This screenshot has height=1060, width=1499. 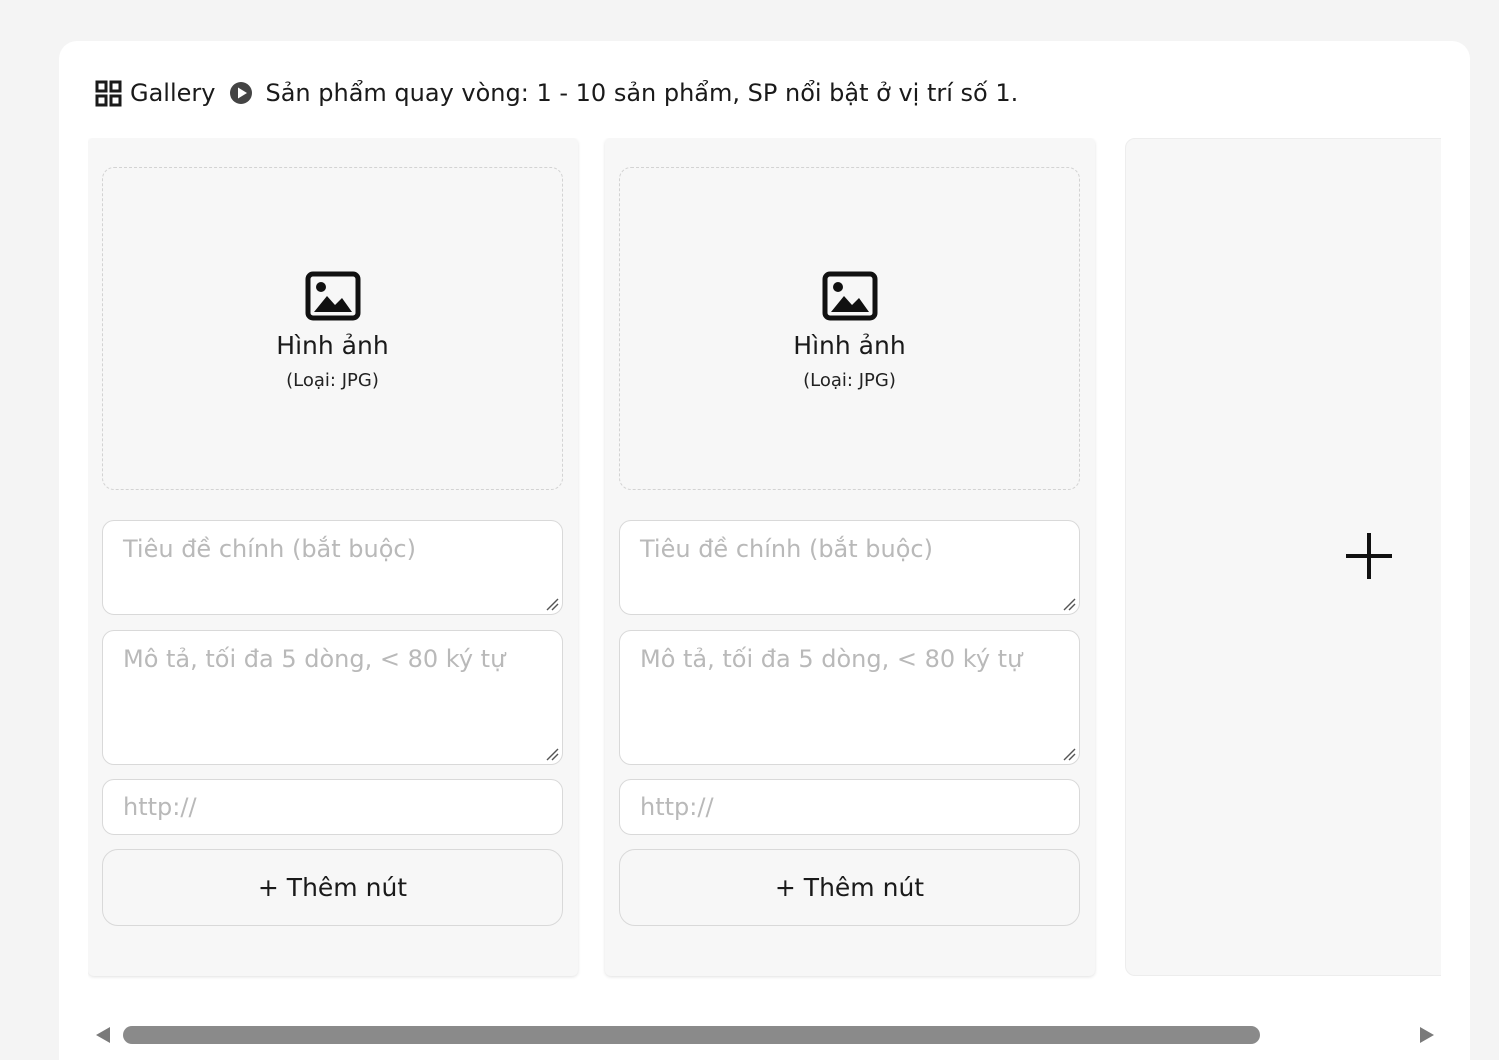 I want to click on plus-icon, so click(x=1369, y=556).